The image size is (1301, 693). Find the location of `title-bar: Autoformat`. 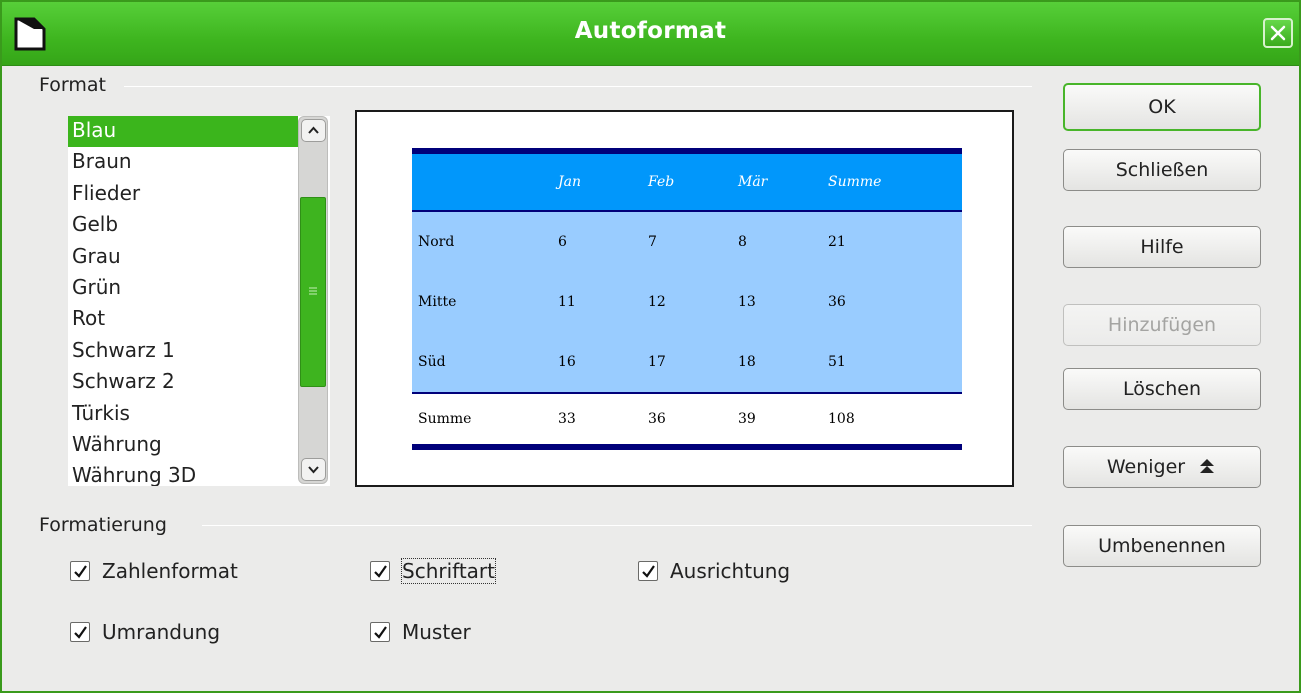

title-bar: Autoformat is located at coordinates (650, 34).